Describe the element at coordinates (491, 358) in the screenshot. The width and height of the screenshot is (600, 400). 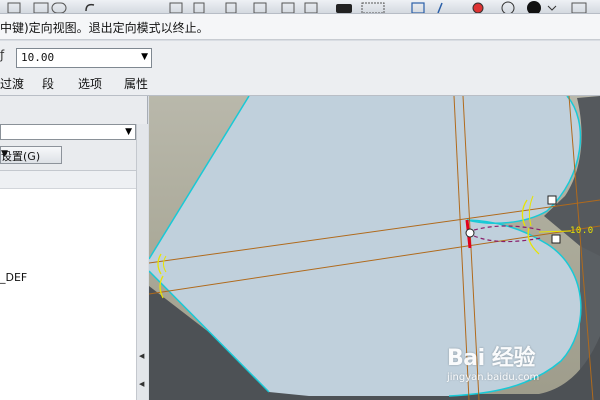
I see `watermark-logo: Bai 经验` at that location.